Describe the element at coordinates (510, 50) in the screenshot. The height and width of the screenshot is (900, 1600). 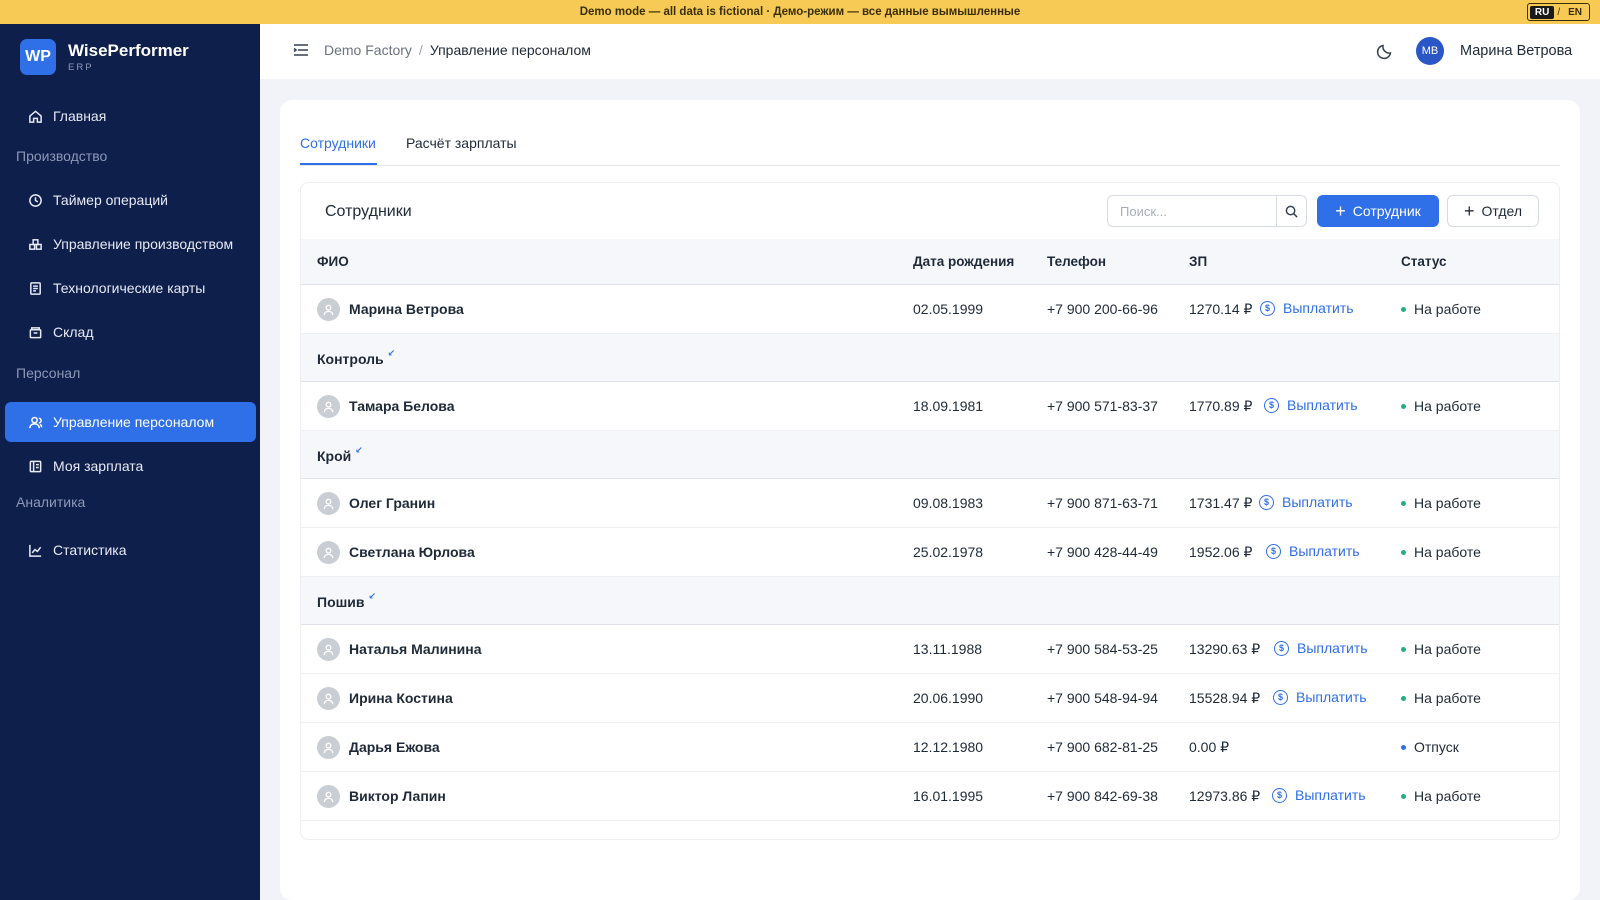
I see `breadcrumb-current: Управление персоналом` at that location.